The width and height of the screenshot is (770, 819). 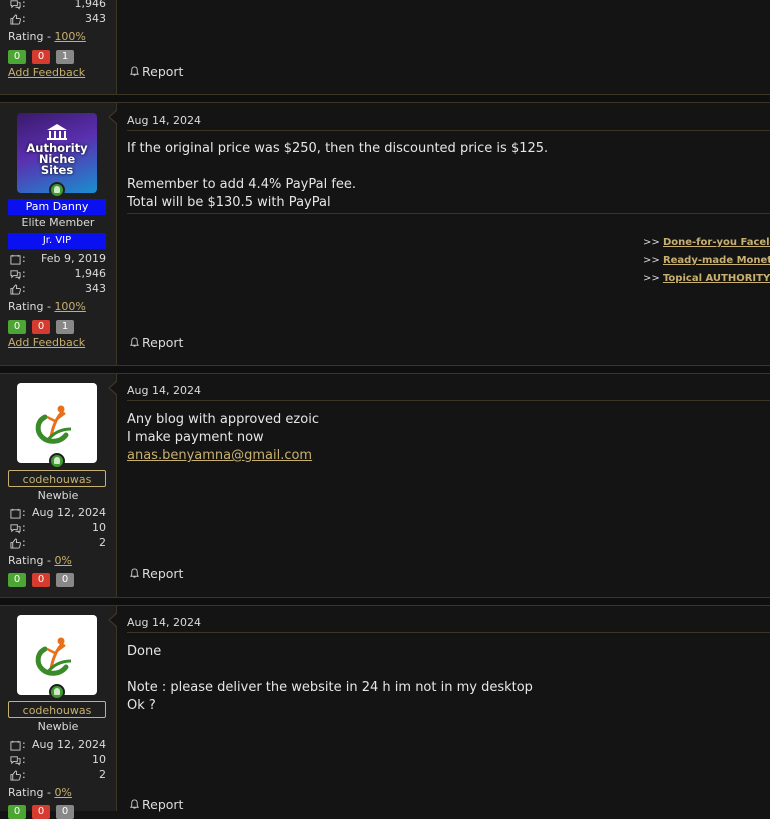 What do you see at coordinates (716, 260) in the screenshot?
I see `signature-link-text: Ready-made Monetized` at bounding box center [716, 260].